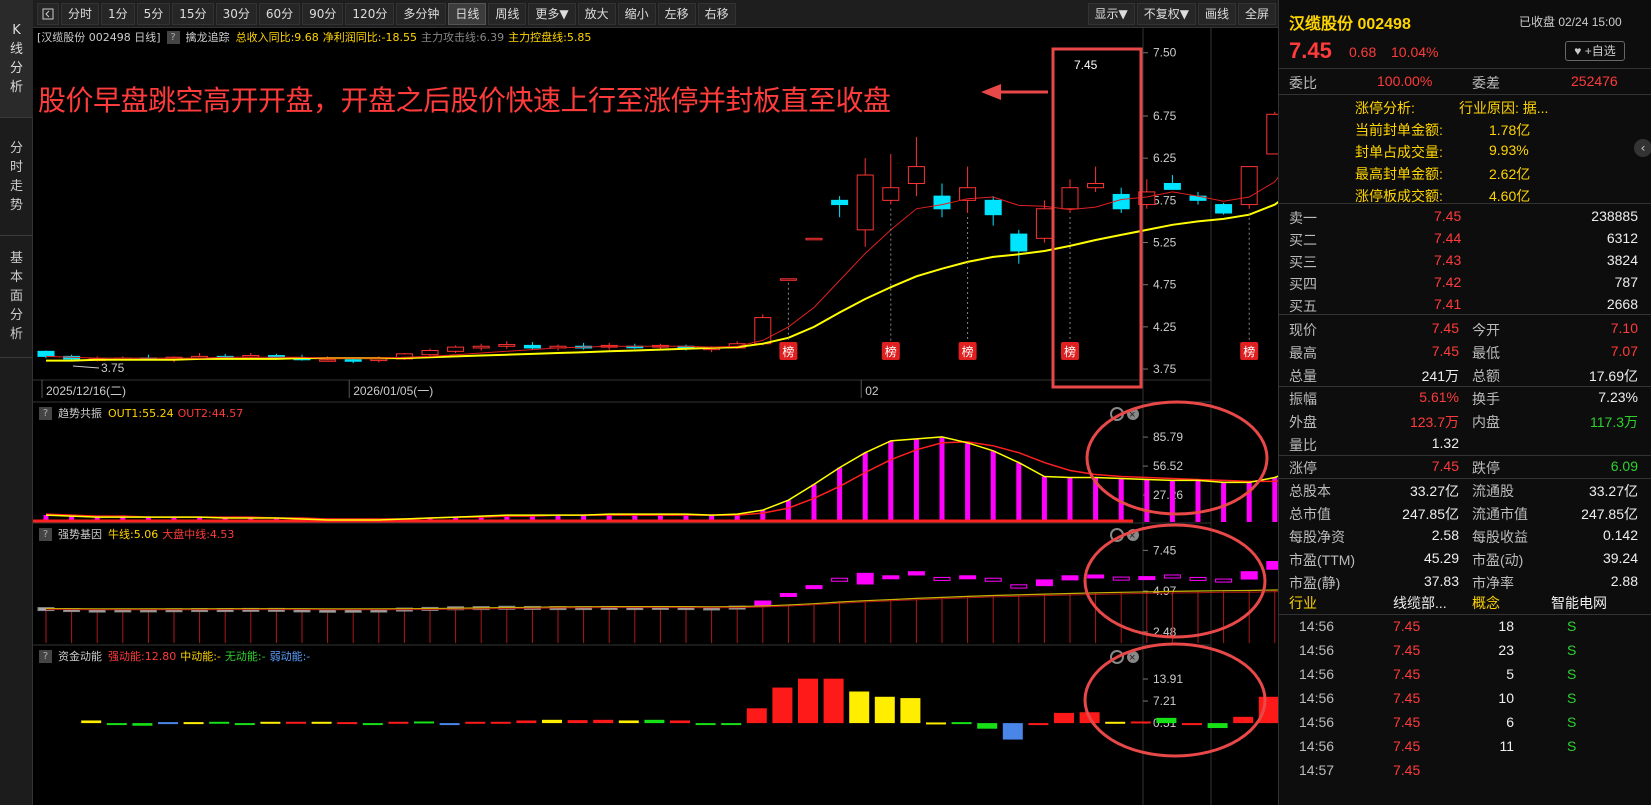 The width and height of the screenshot is (1651, 805). Describe the element at coordinates (290, 656) in the screenshot. I see `money-weak: 弱动能:-` at that location.